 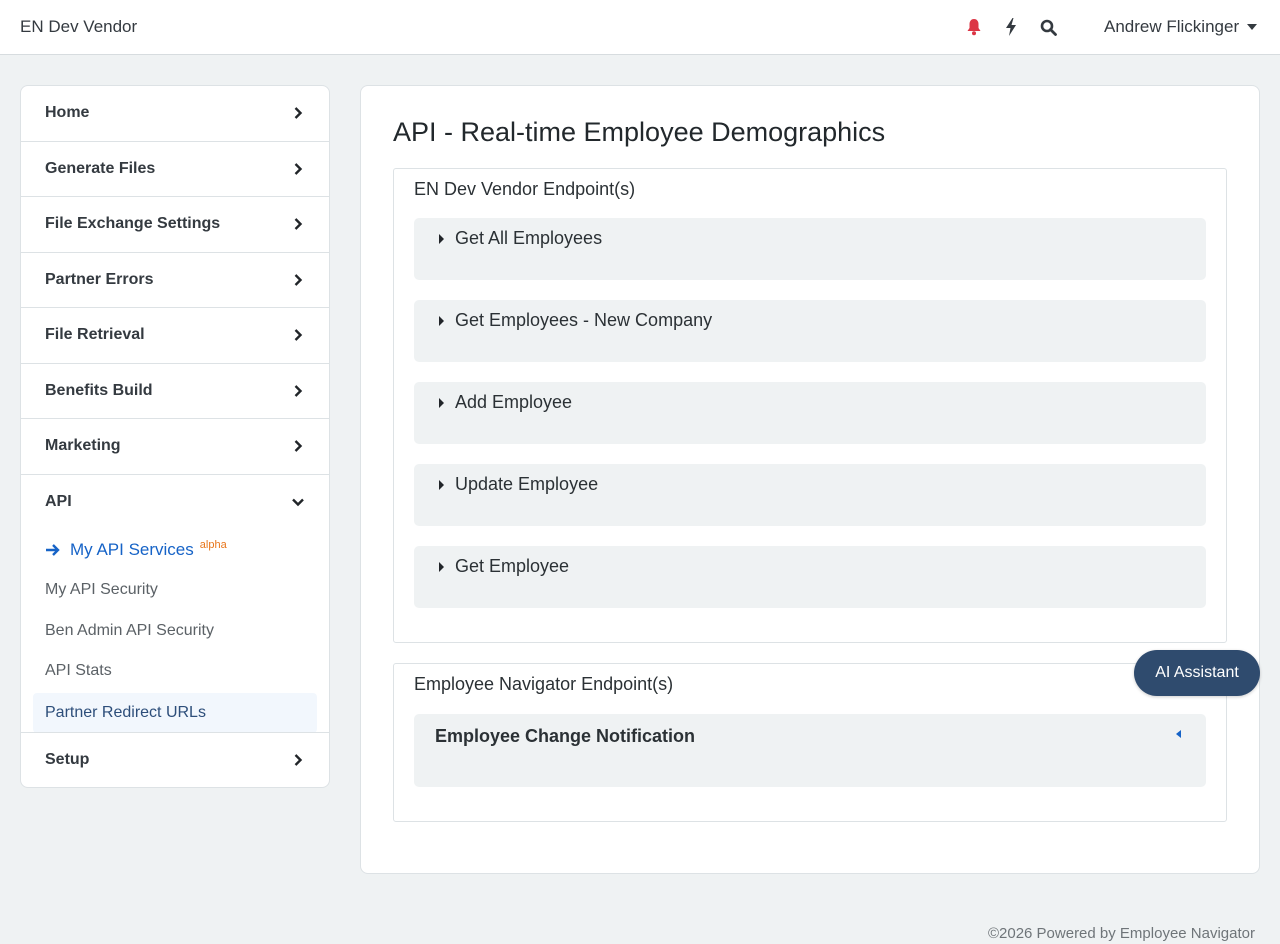 I want to click on footer: ©2026 Powered by Employee Navigator, so click(x=1121, y=933).